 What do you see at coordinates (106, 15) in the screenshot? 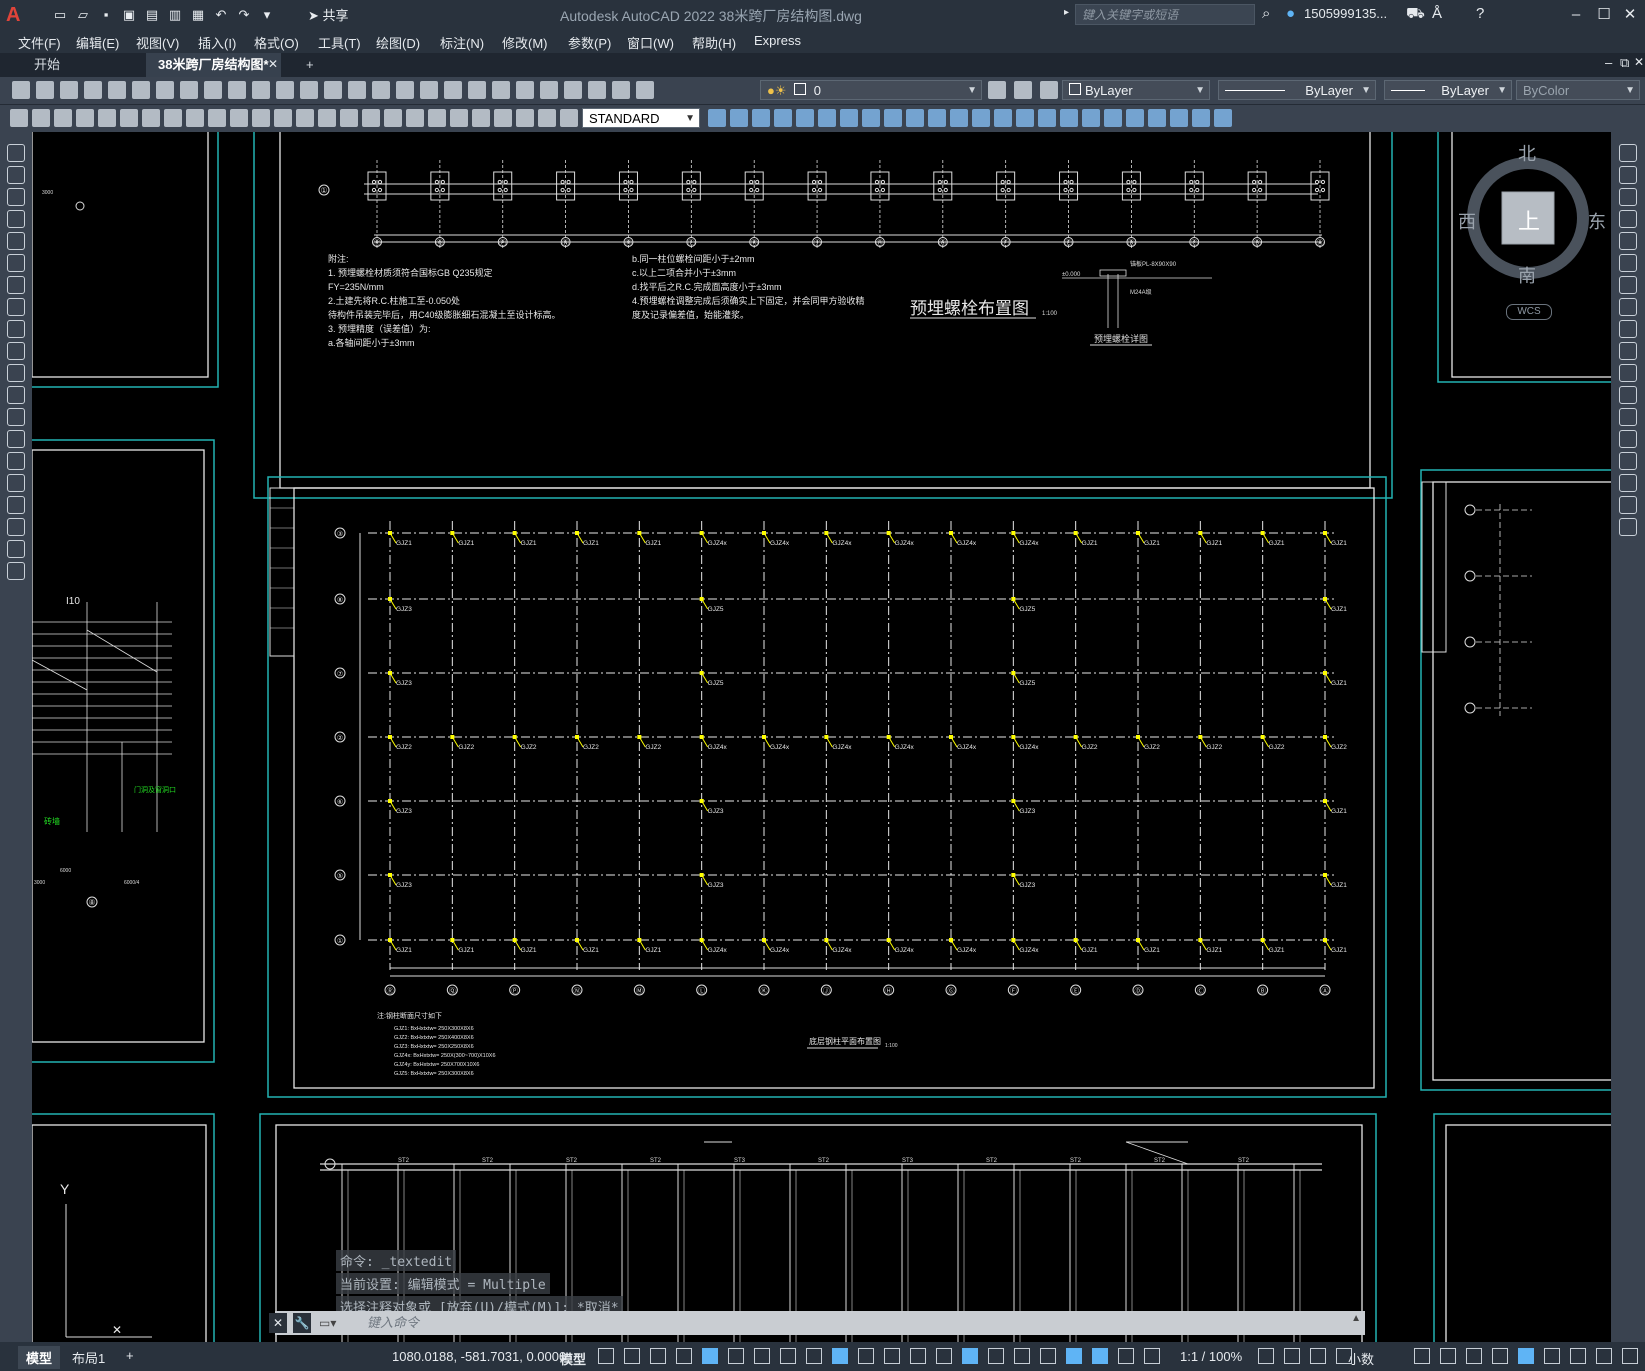
I see `save-icon: ▪` at bounding box center [106, 15].